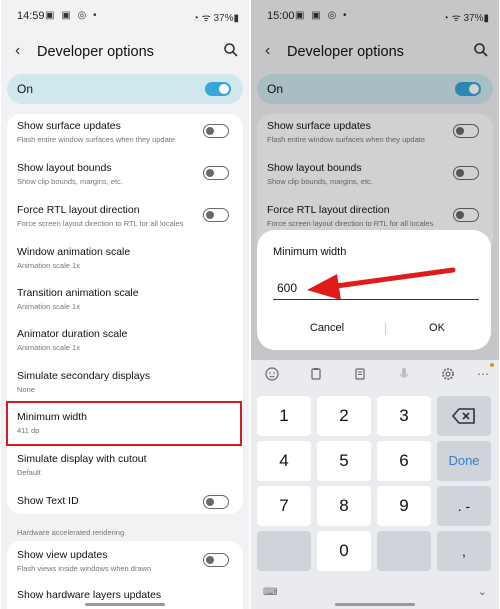 The height and width of the screenshot is (609, 500). I want to click on key-9: 9, so click(404, 506).